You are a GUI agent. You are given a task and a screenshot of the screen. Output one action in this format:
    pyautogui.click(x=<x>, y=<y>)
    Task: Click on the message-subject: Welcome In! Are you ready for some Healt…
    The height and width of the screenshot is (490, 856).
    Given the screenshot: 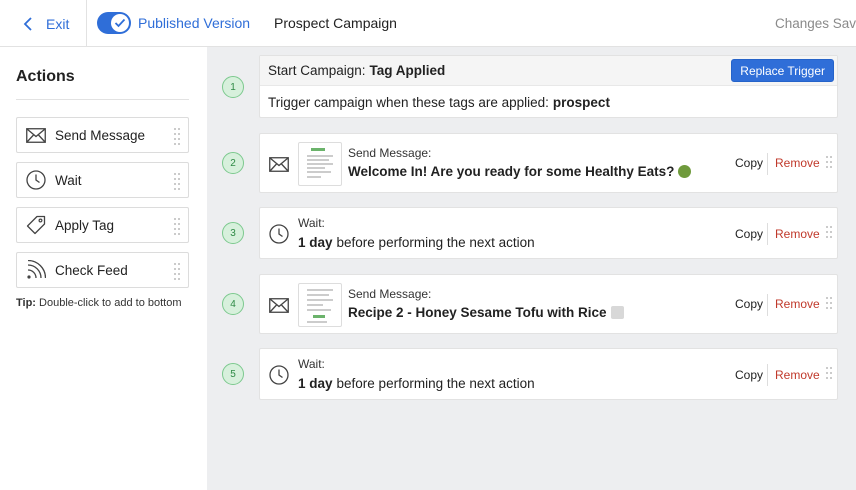 What is the action you would take?
    pyautogui.click(x=520, y=171)
    